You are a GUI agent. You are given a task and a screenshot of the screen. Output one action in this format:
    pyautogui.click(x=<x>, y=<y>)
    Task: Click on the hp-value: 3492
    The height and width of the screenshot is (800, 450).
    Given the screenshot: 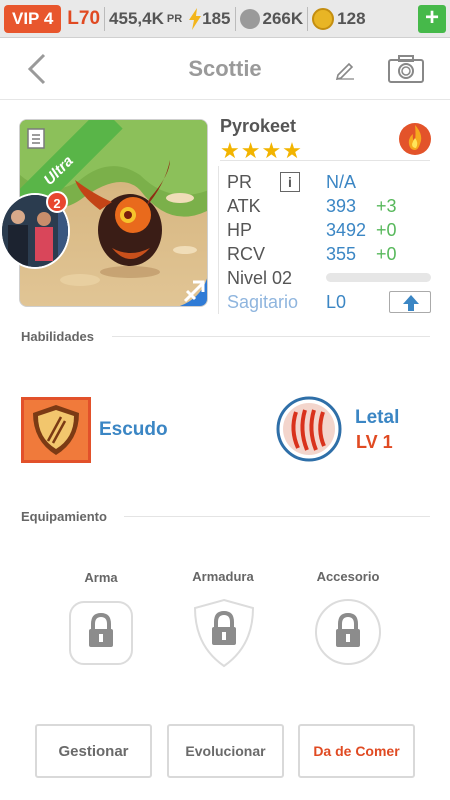 What is the action you would take?
    pyautogui.click(x=346, y=230)
    